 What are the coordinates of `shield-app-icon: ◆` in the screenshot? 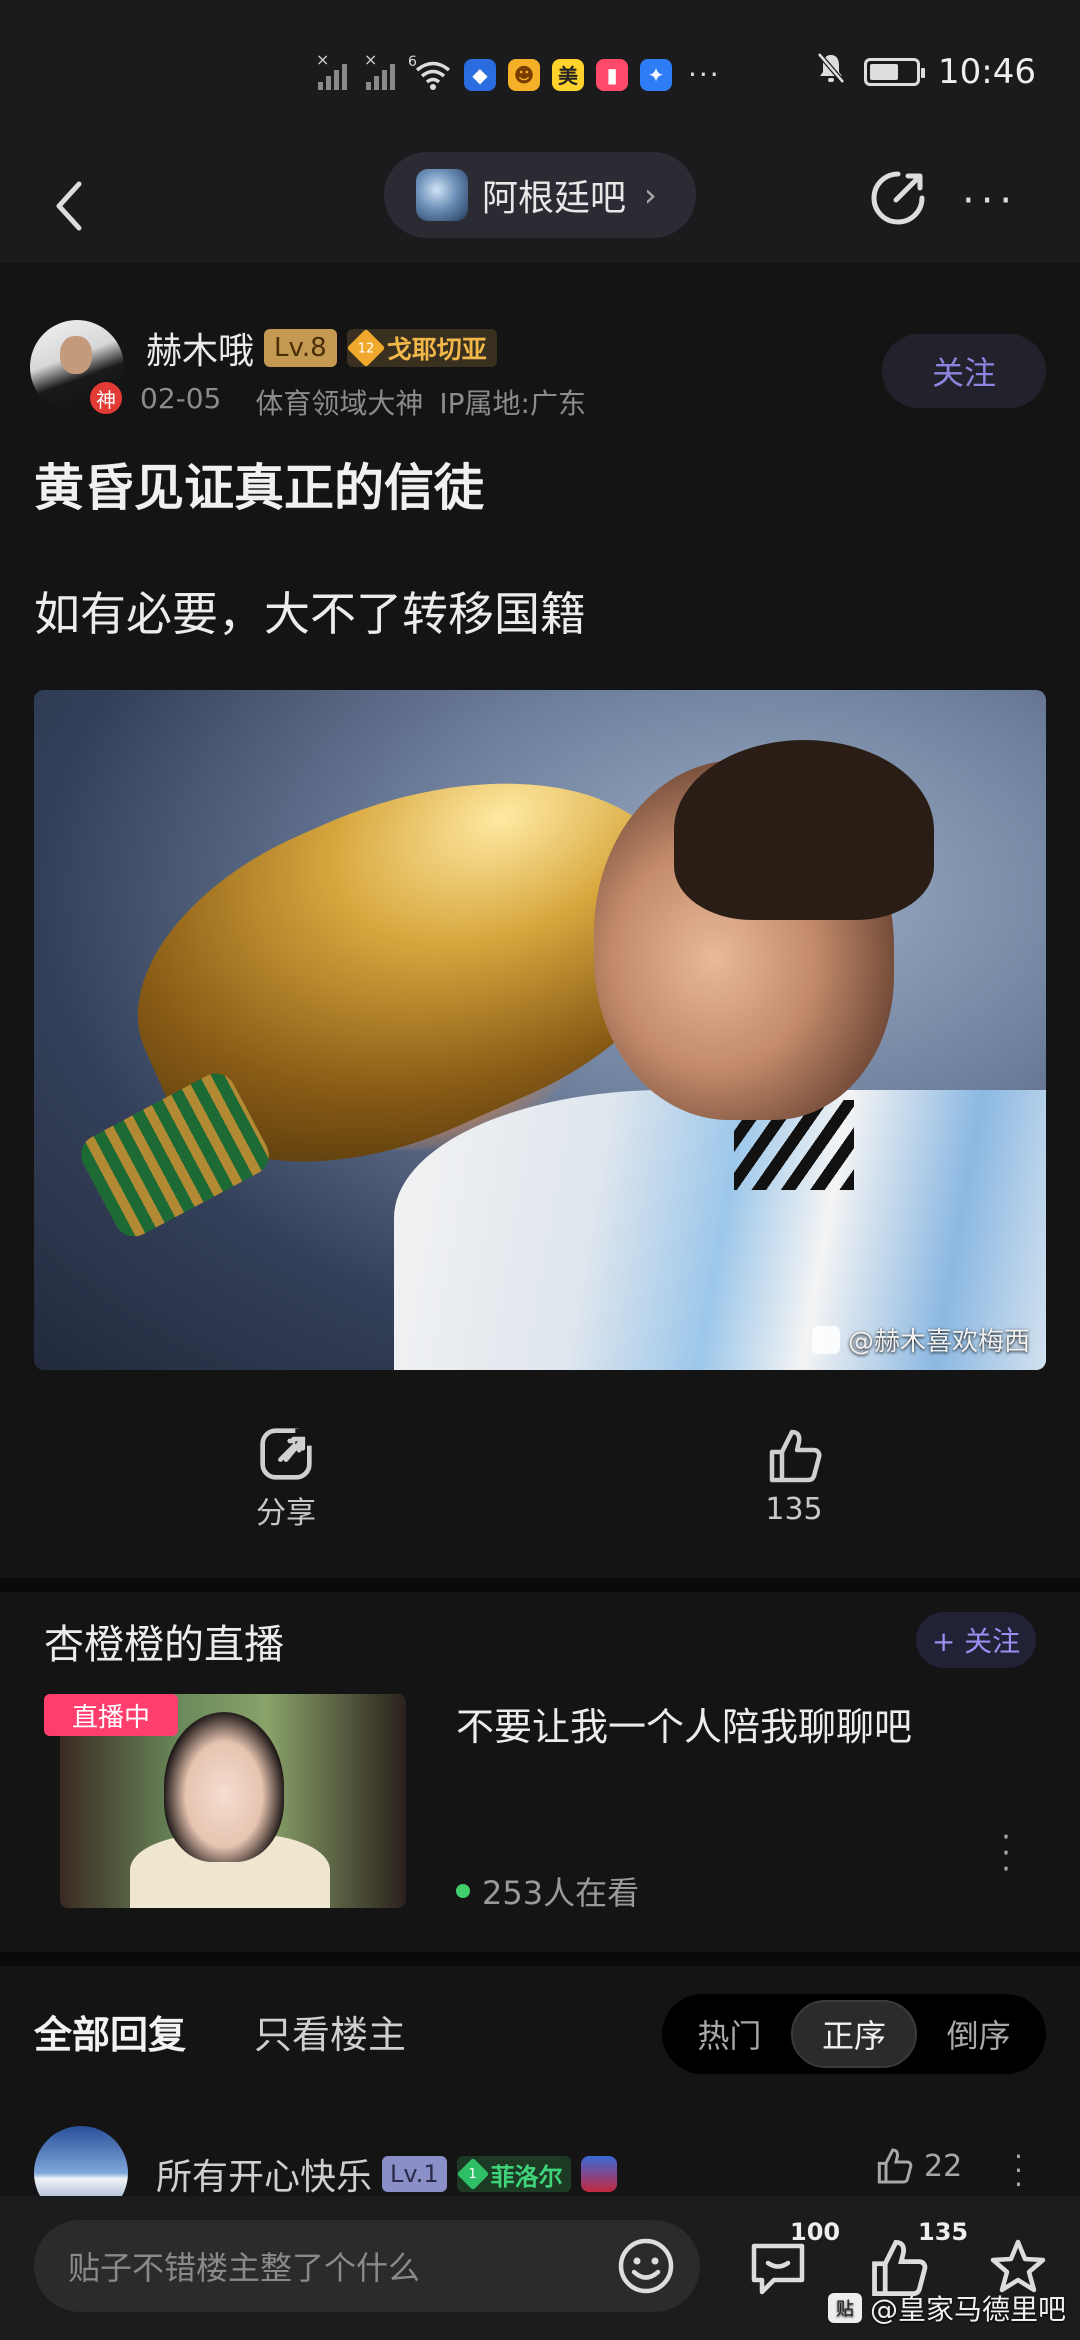 It's located at (480, 74).